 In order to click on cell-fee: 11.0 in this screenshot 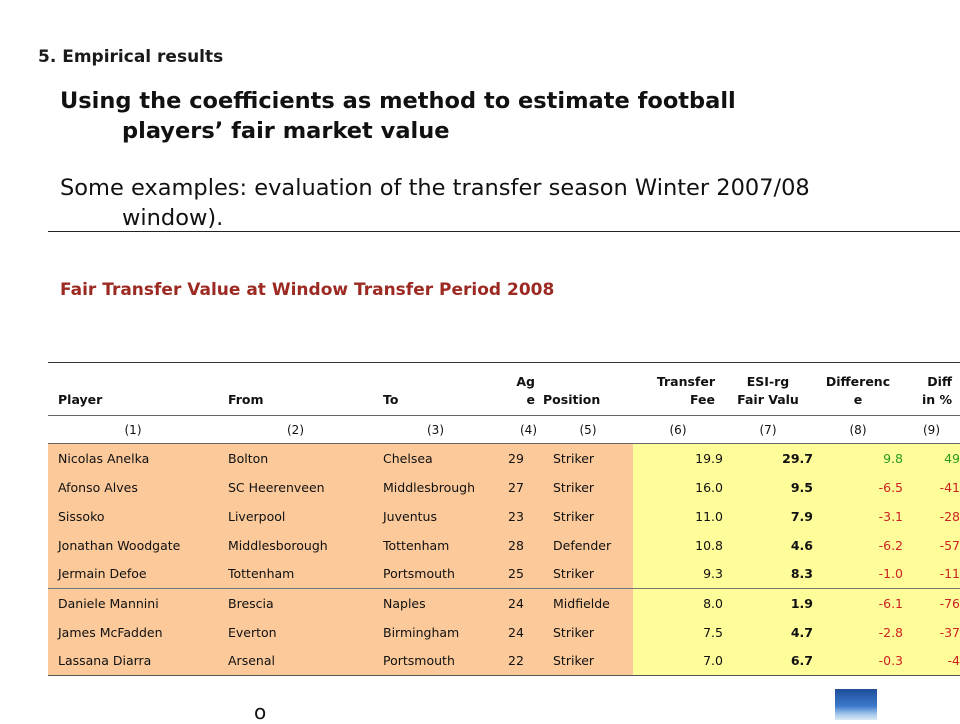, I will do `click(678, 516)`.